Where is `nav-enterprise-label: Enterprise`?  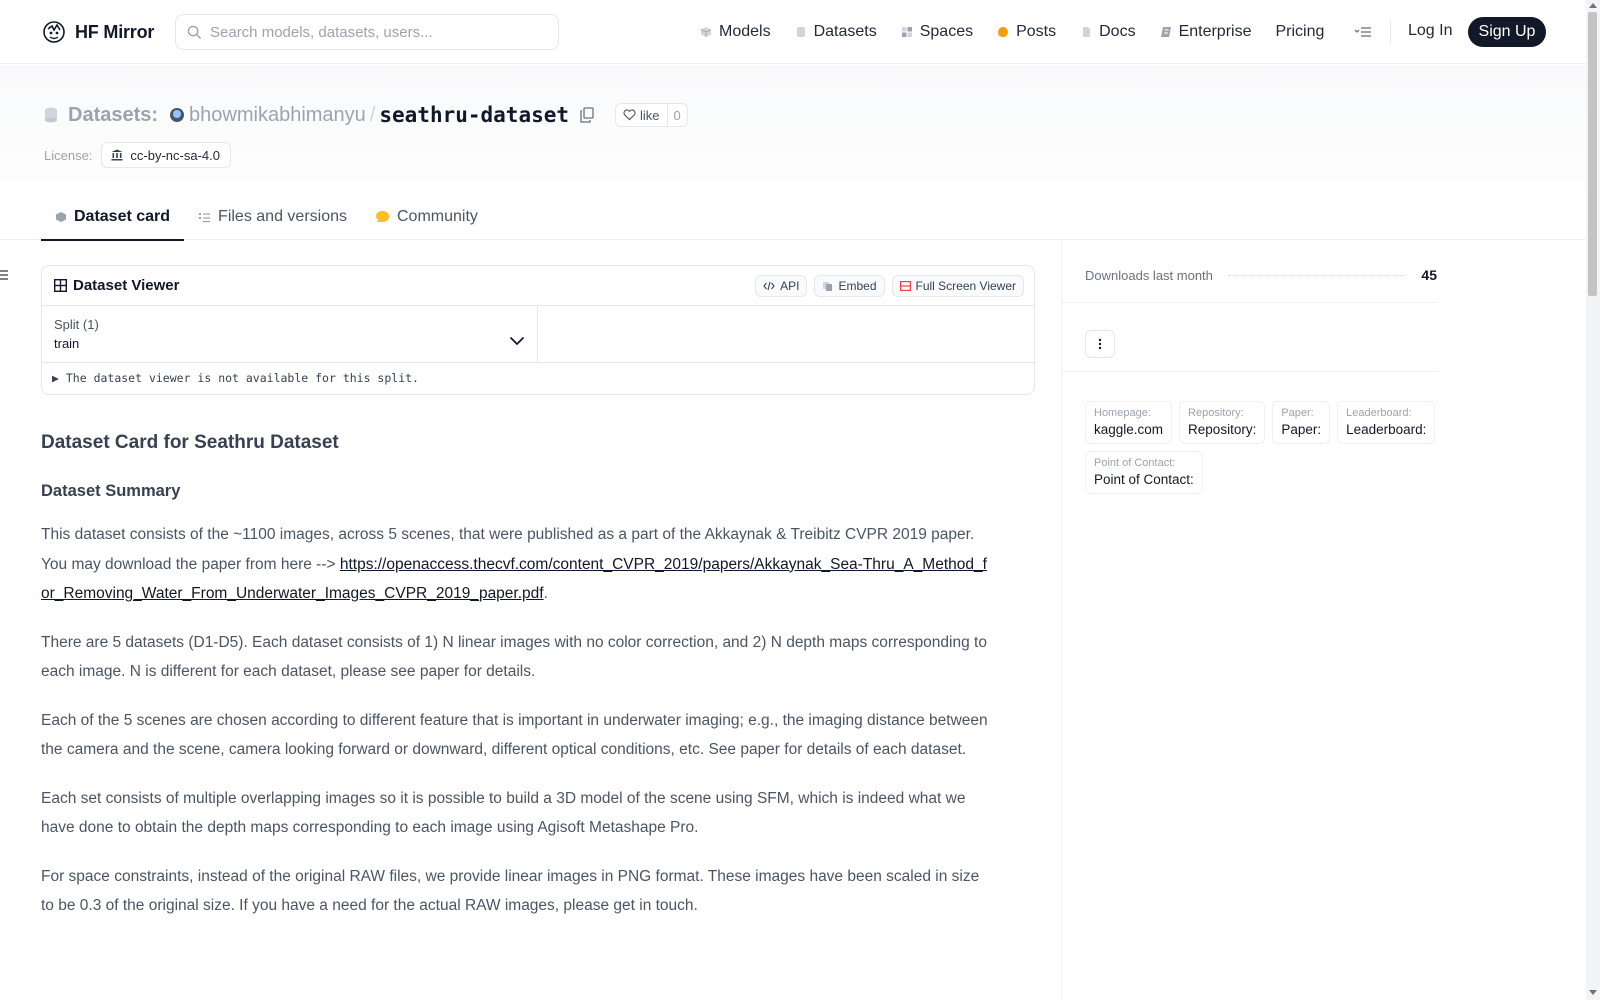 nav-enterprise-label: Enterprise is located at coordinates (1215, 31).